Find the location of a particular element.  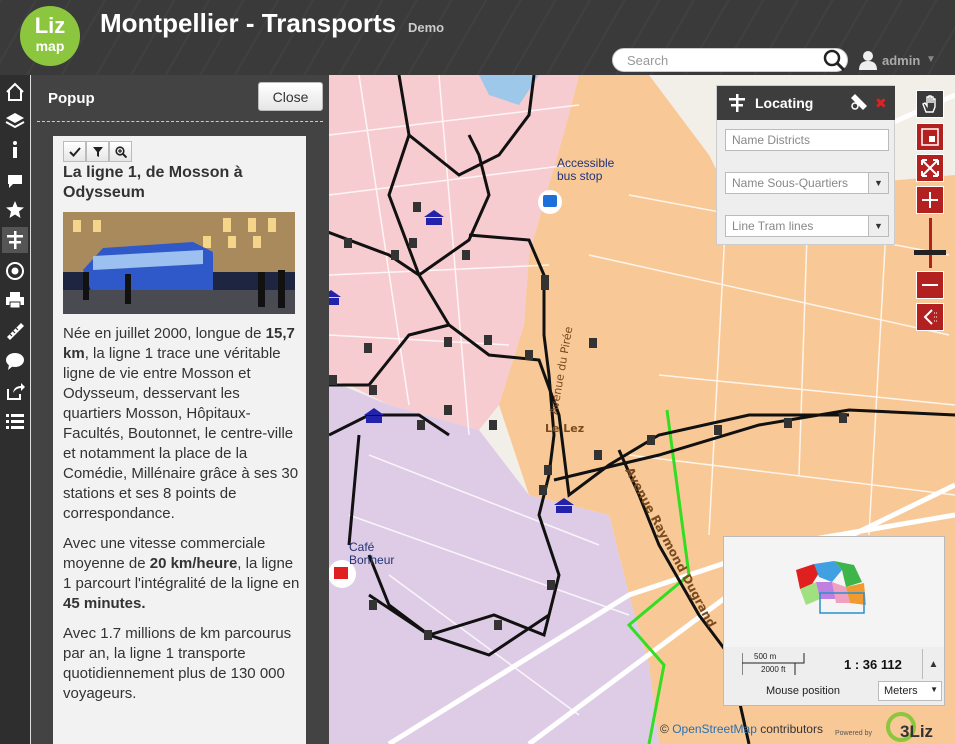

units-value: Meters is located at coordinates (901, 691).